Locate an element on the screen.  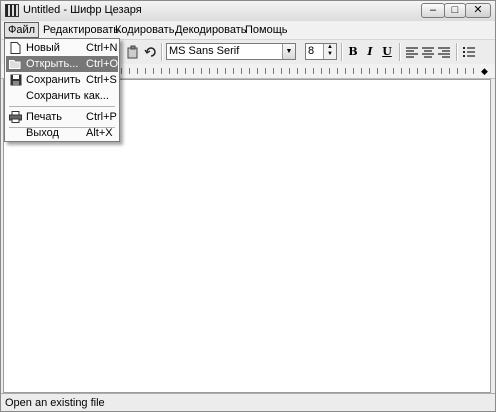
save-icon is located at coordinates (15, 80).